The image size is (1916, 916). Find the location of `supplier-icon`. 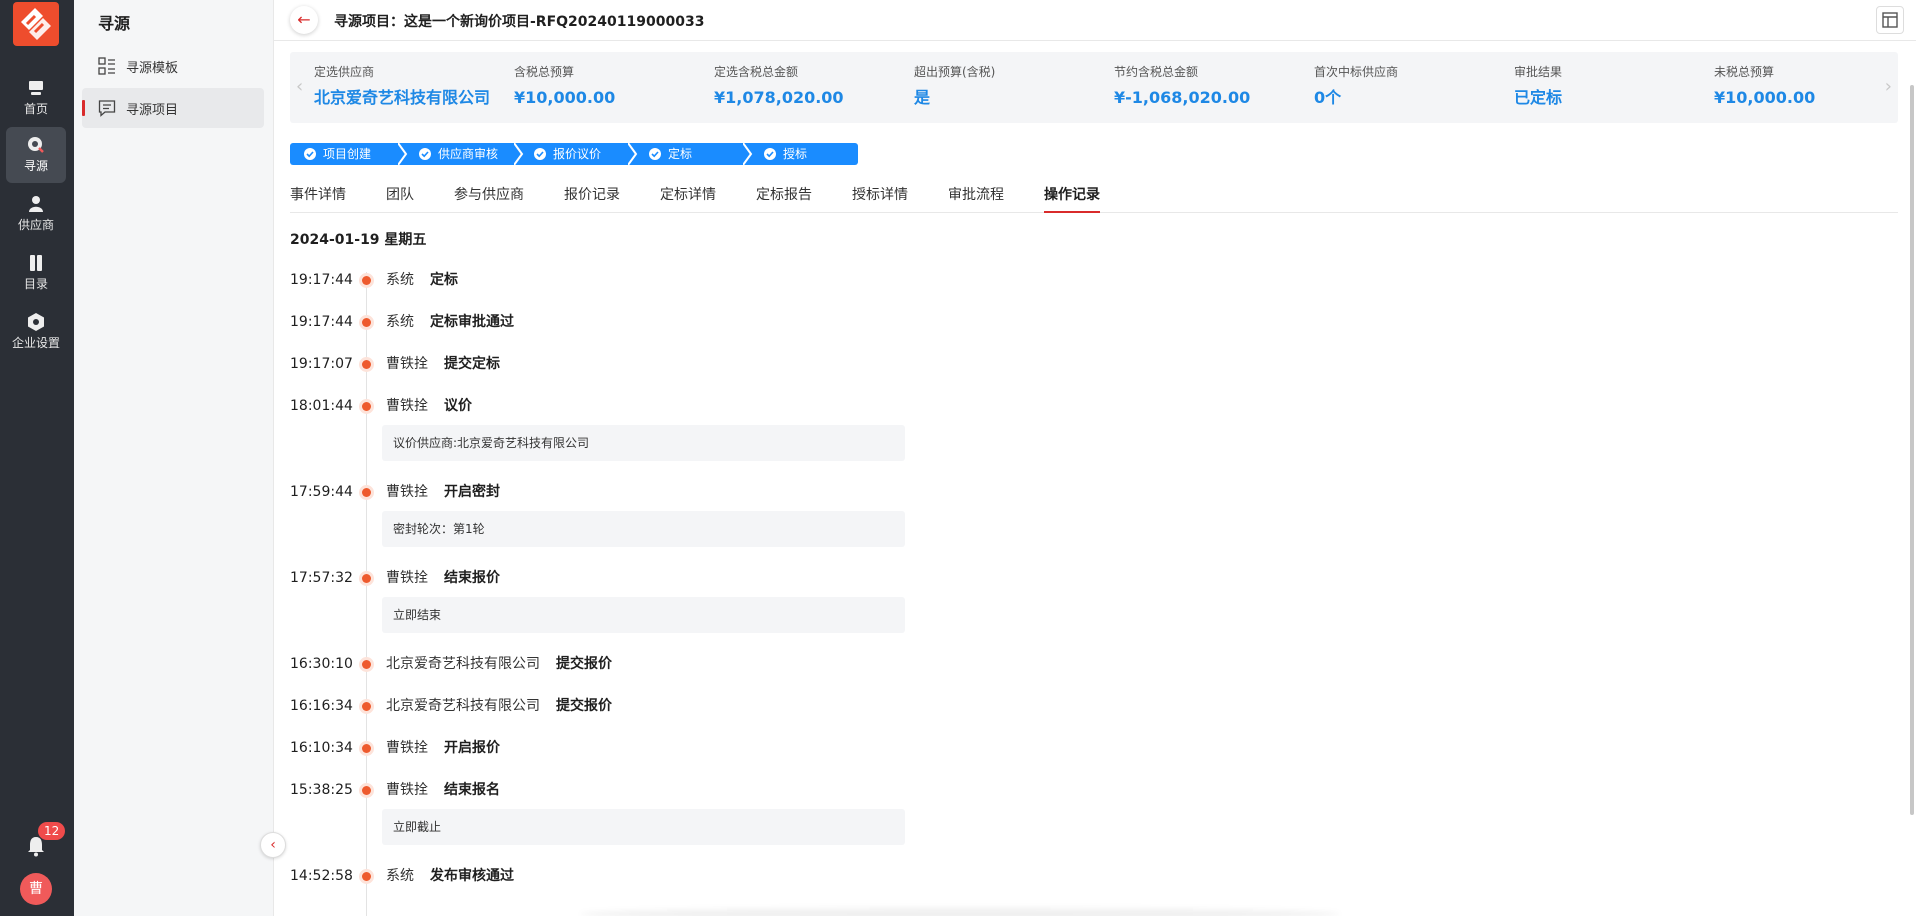

supplier-icon is located at coordinates (36, 204).